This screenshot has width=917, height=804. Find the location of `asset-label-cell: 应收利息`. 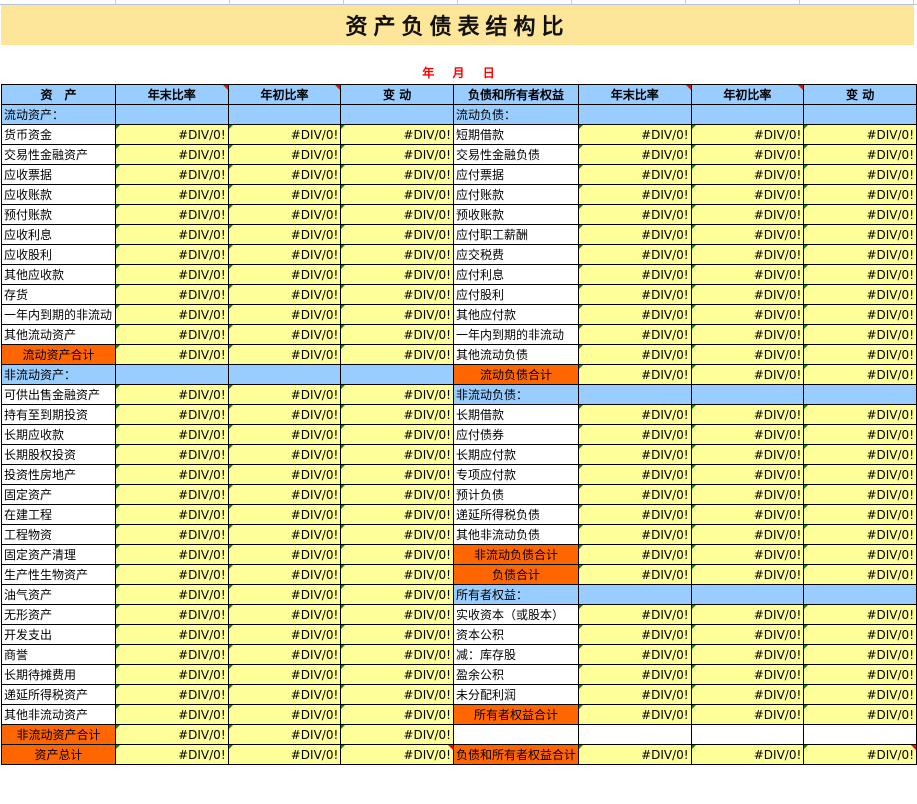

asset-label-cell: 应收利息 is located at coordinates (58, 234).